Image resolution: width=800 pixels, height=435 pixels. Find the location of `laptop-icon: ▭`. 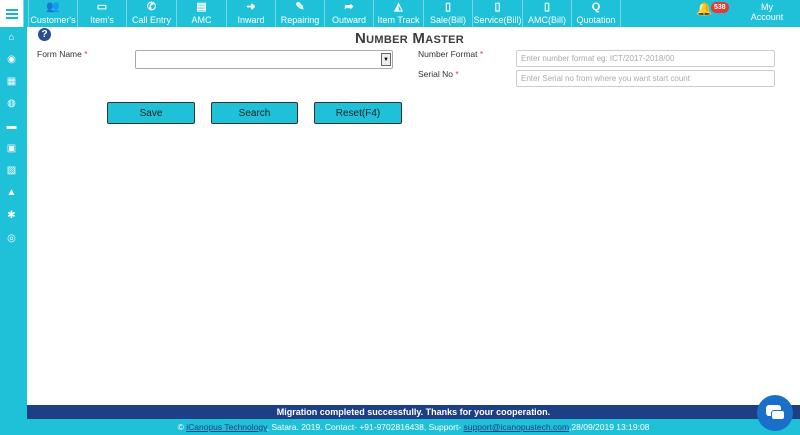

laptop-icon: ▭ is located at coordinates (102, 7).